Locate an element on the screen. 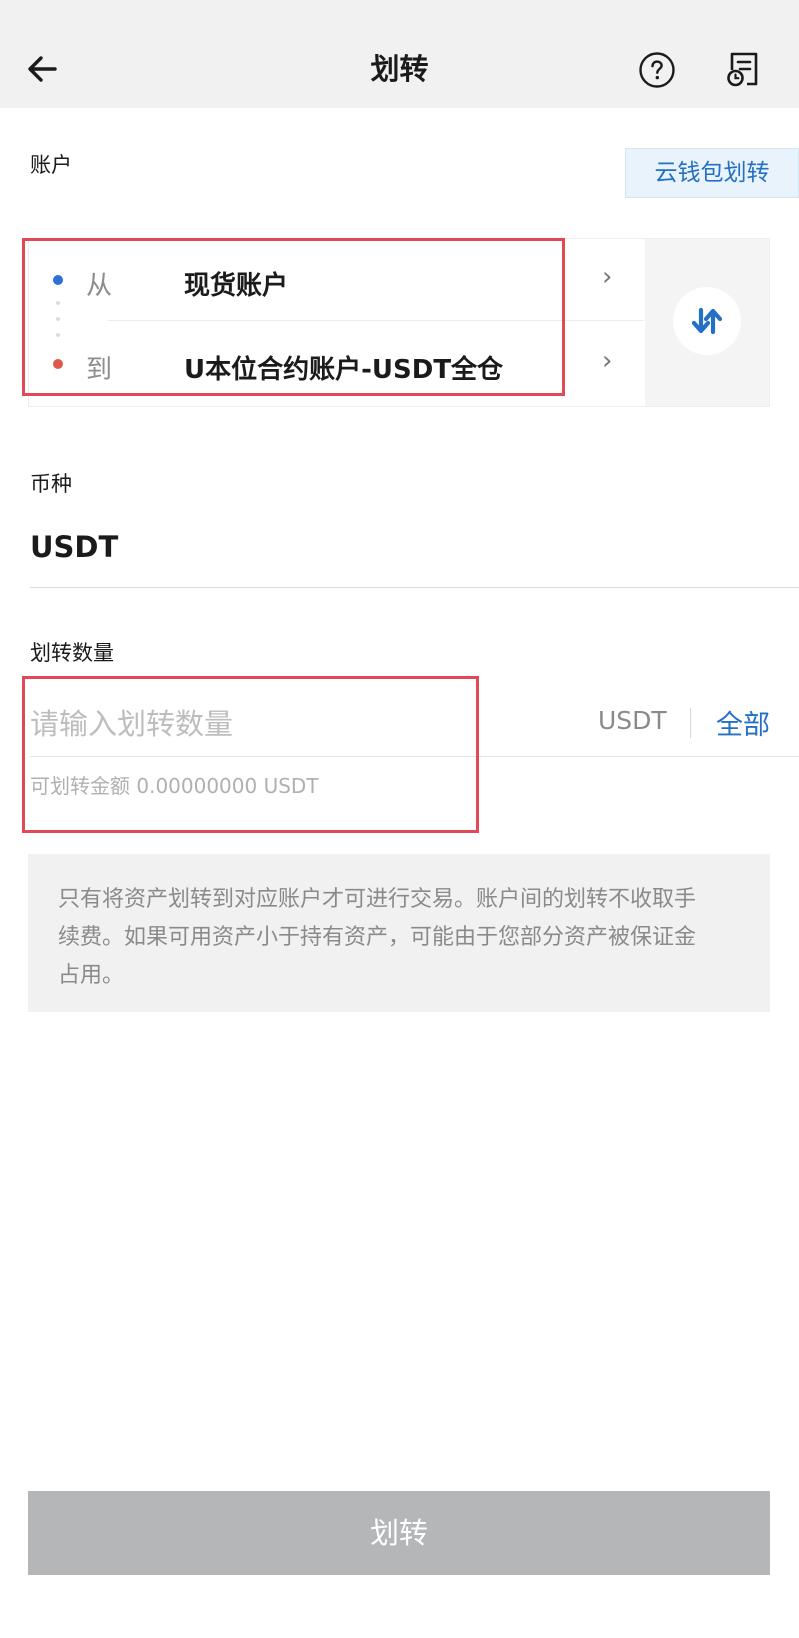 The height and width of the screenshot is (1638, 799). amount-label: 划转数量 is located at coordinates (72, 653).